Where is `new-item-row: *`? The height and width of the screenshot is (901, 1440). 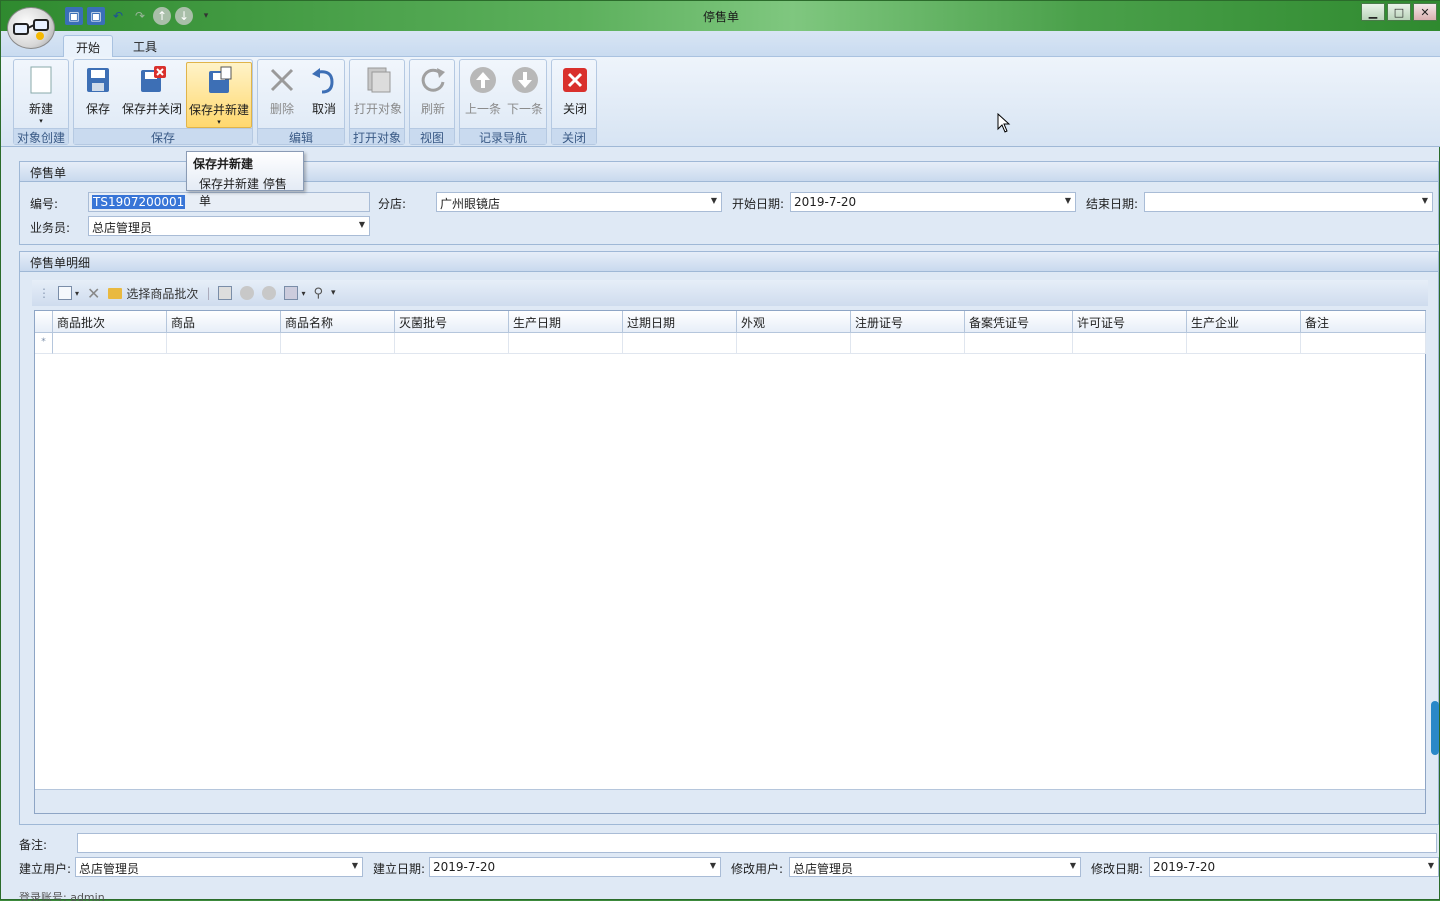 new-item-row: * is located at coordinates (730, 343).